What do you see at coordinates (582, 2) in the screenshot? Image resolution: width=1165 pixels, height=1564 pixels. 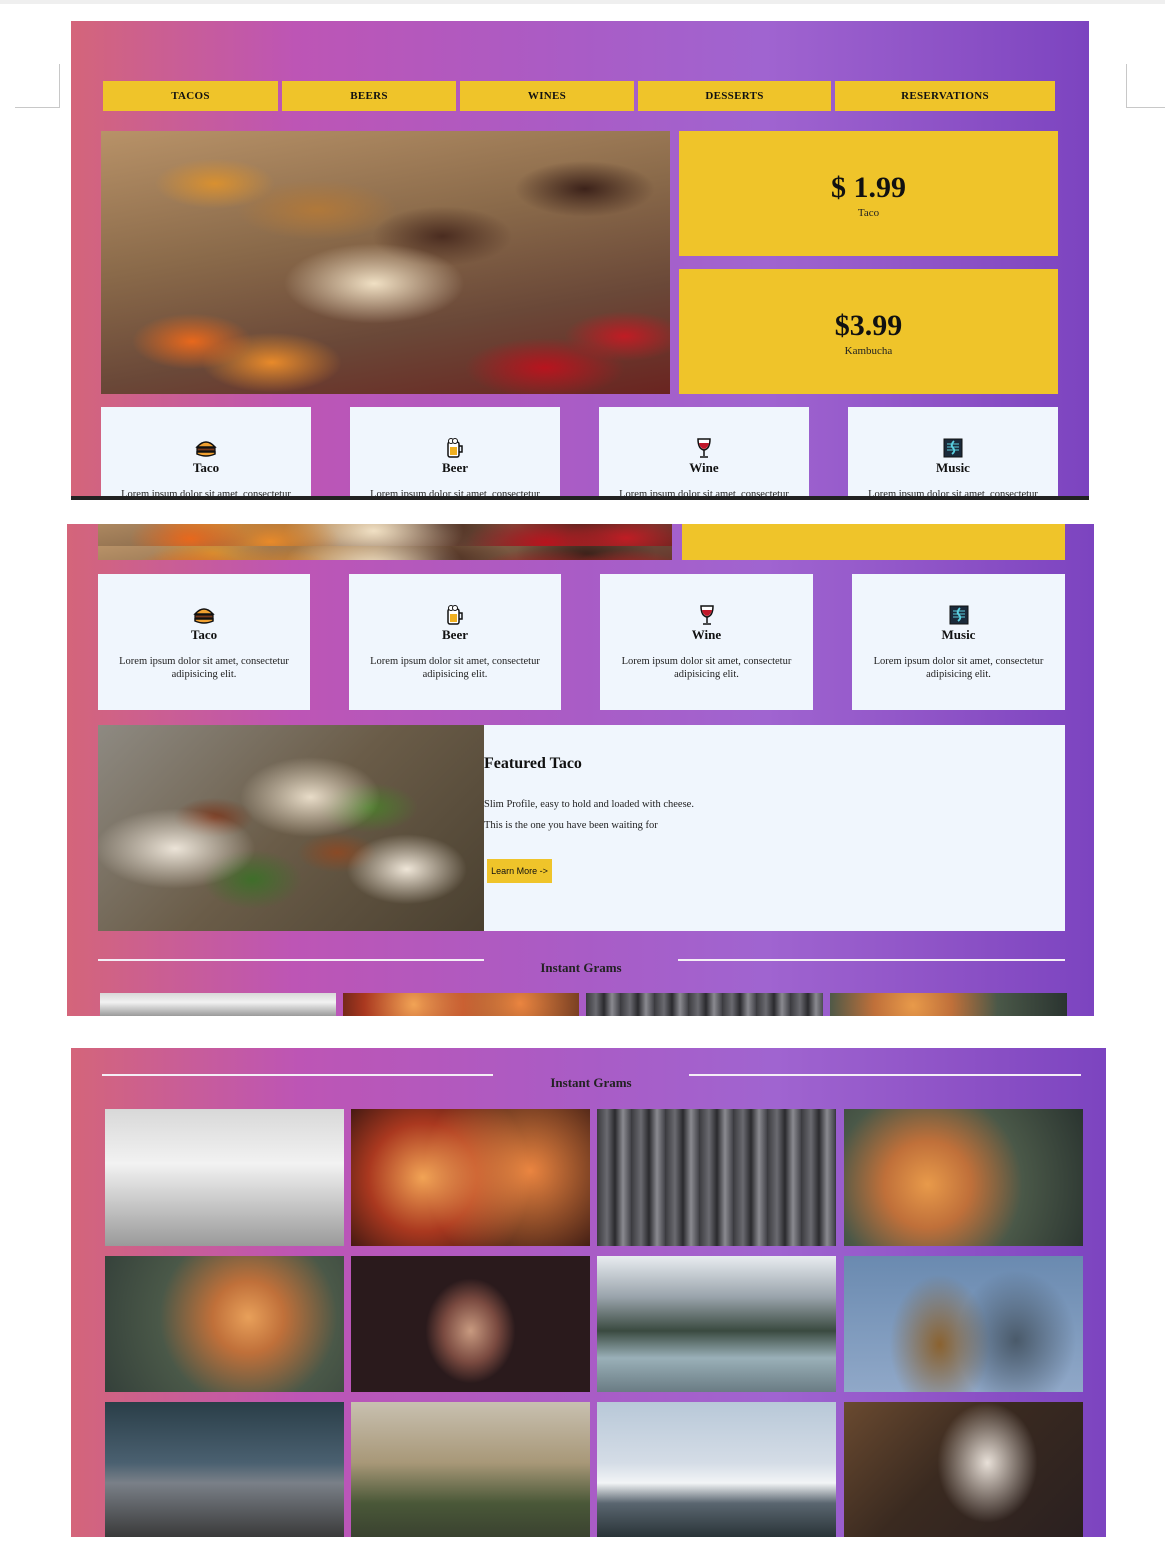 I see `top-divider` at bounding box center [582, 2].